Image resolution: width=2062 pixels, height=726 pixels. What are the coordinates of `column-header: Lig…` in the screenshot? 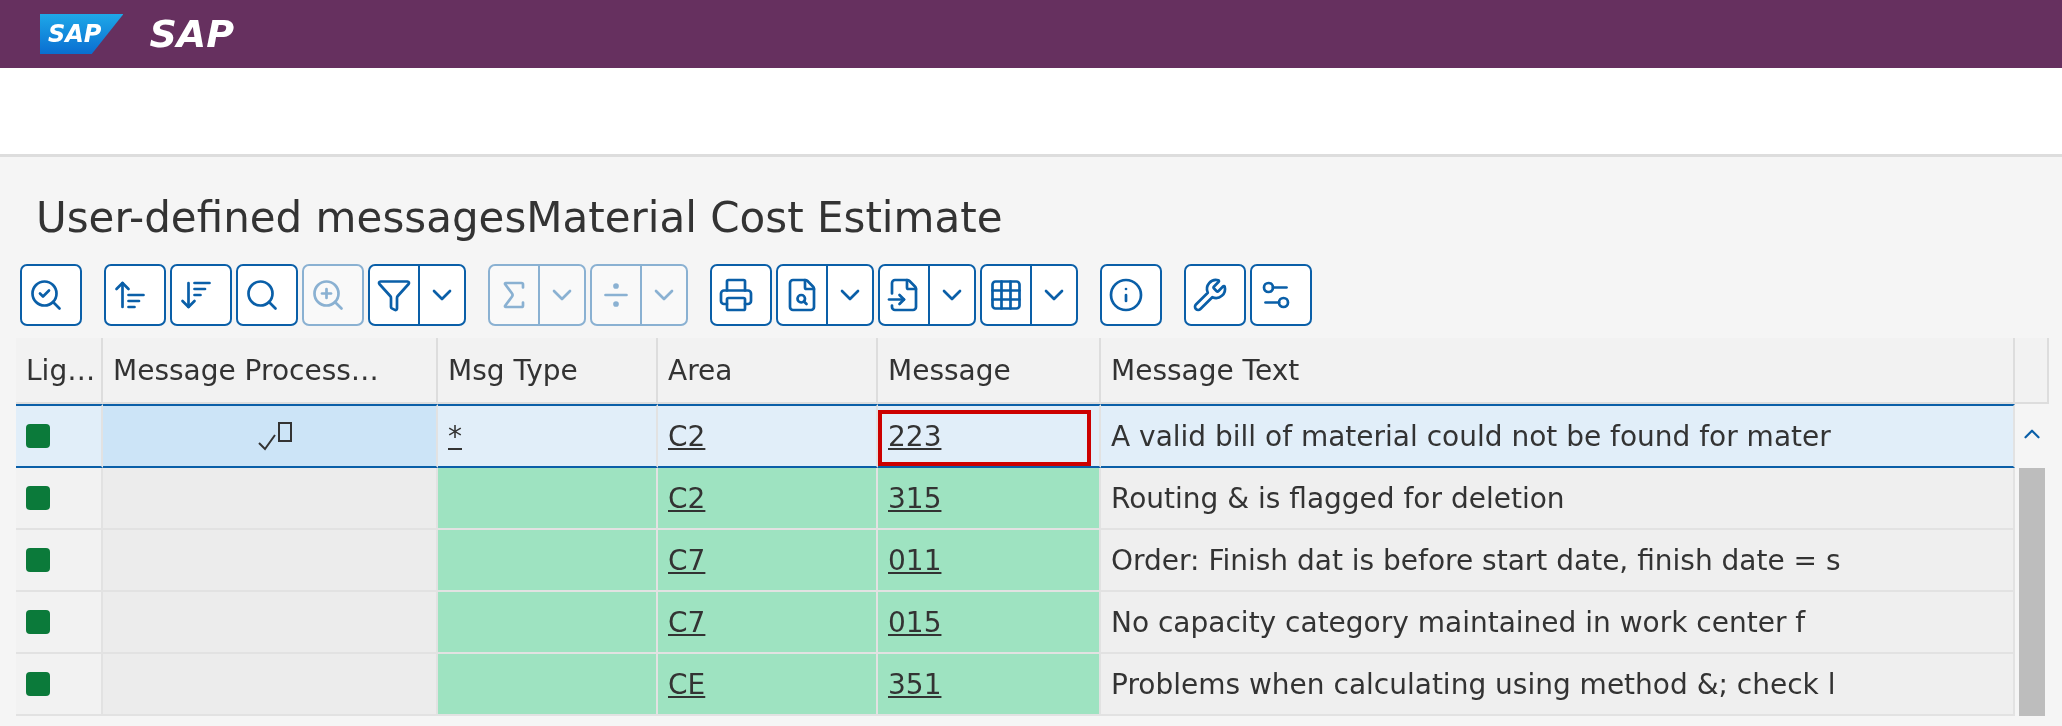 It's located at (59, 371).